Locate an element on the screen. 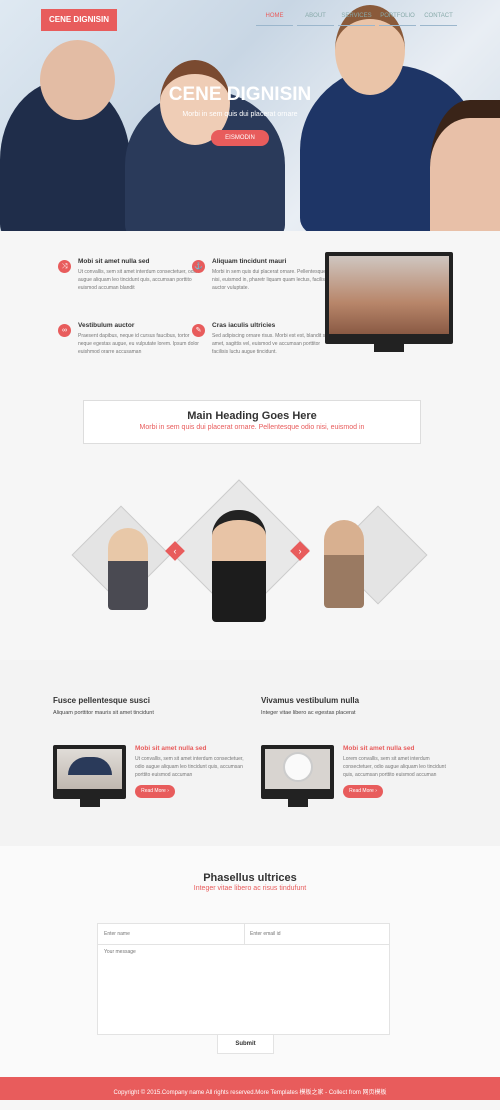  contact-subtitle: Integer vitae libero ac risus tindufunt is located at coordinates (250, 888).